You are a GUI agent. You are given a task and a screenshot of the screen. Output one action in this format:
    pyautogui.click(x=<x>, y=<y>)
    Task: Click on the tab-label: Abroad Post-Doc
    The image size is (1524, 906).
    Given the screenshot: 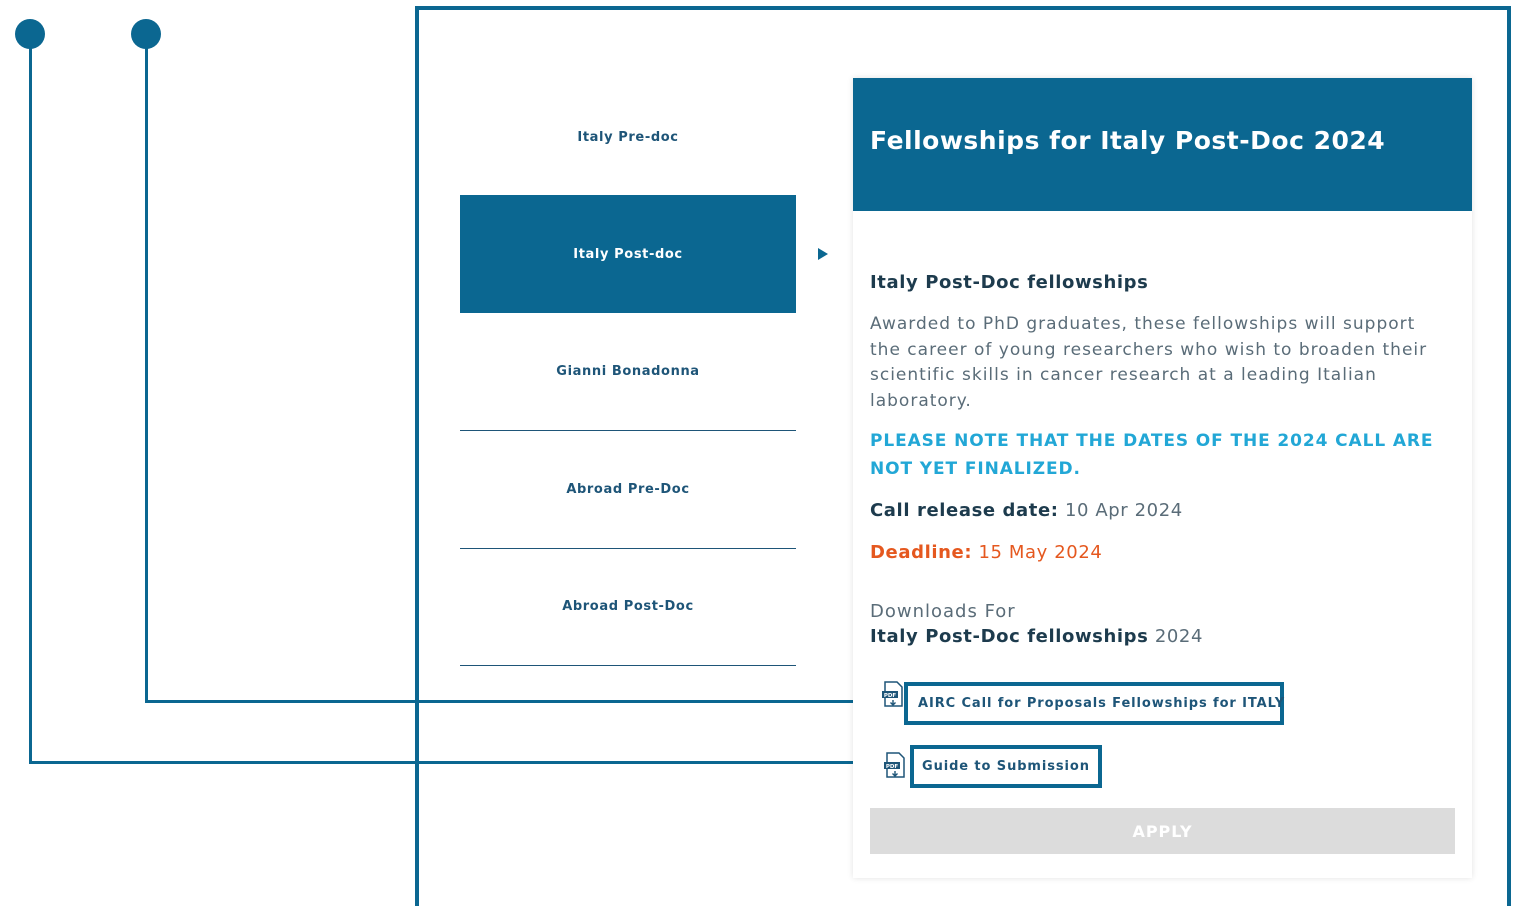 What is the action you would take?
    pyautogui.click(x=628, y=606)
    